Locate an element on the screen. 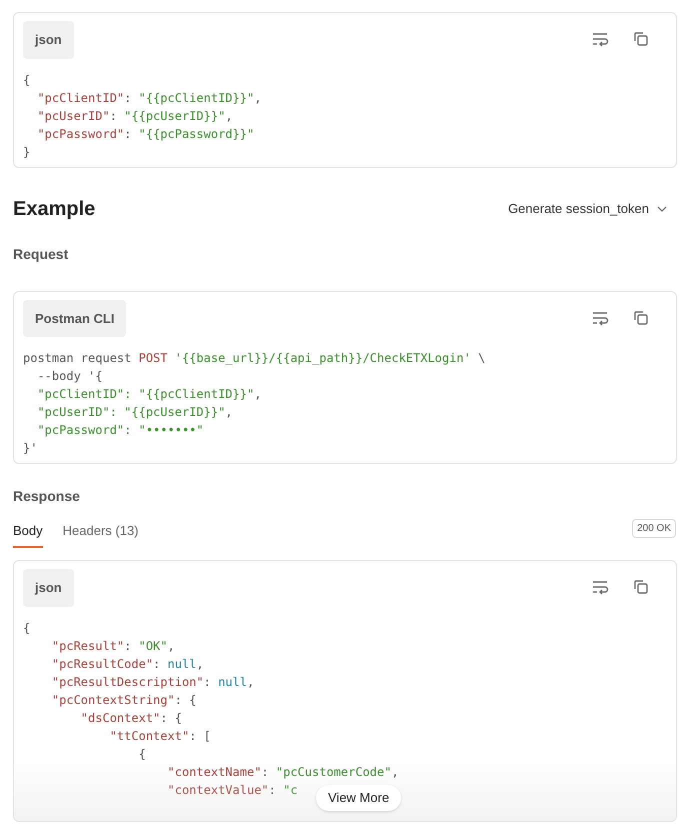 The height and width of the screenshot is (829, 690). example-dropdown: Generate session_token is located at coordinates (587, 208).